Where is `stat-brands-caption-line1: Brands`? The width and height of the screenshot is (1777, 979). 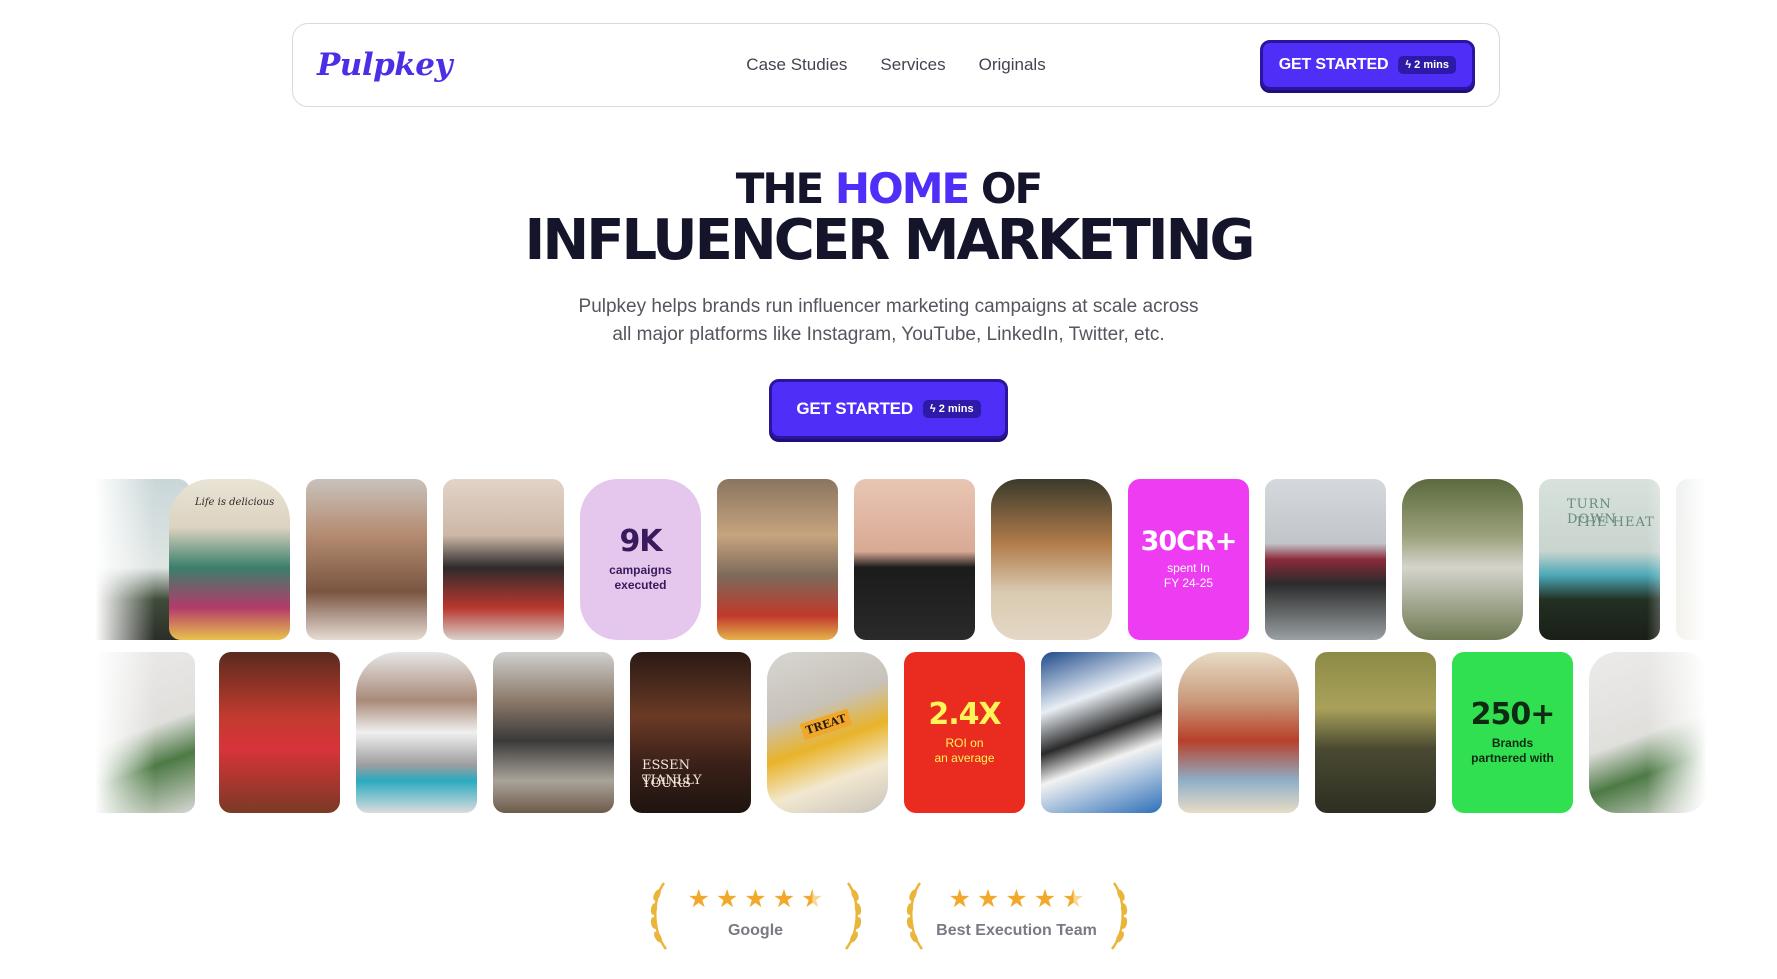 stat-brands-caption-line1: Brands is located at coordinates (1512, 742).